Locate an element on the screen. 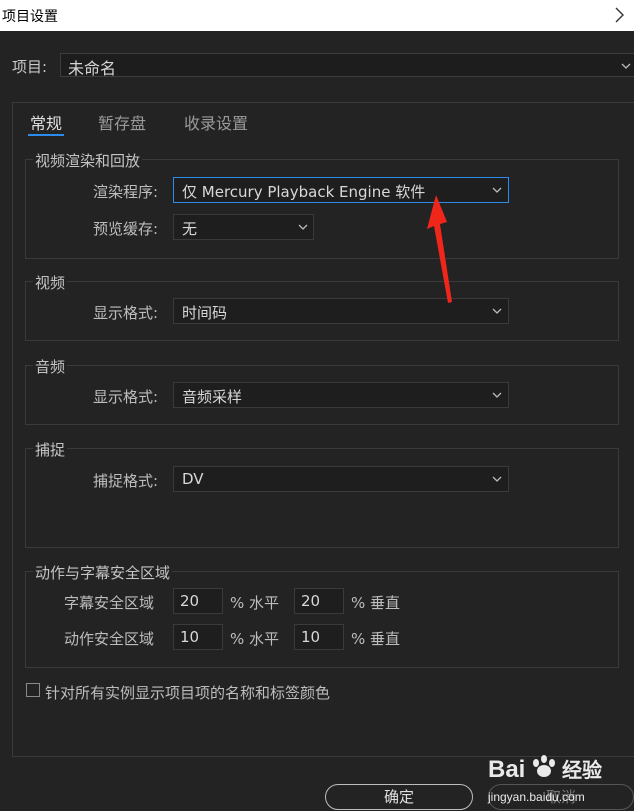 The image size is (634, 811). renderer-label: 渲染程序: is located at coordinates (126, 192).